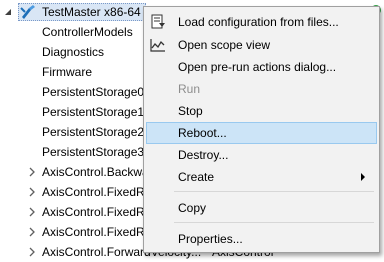 This screenshot has height=262, width=384. What do you see at coordinates (261, 208) in the screenshot?
I see `menu-item-copy: Copy` at bounding box center [261, 208].